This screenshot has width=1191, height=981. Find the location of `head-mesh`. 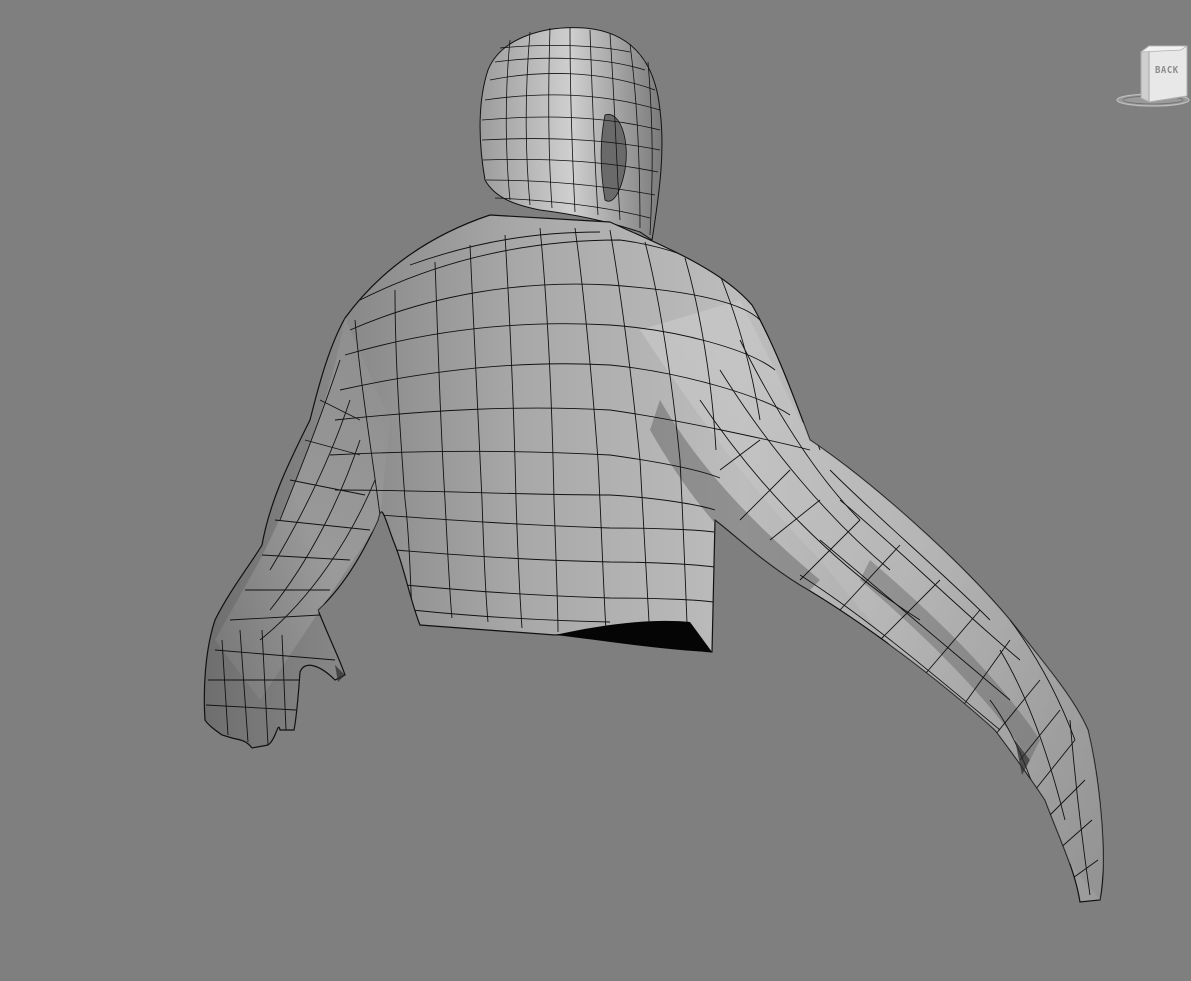

head-mesh is located at coordinates (571, 134).